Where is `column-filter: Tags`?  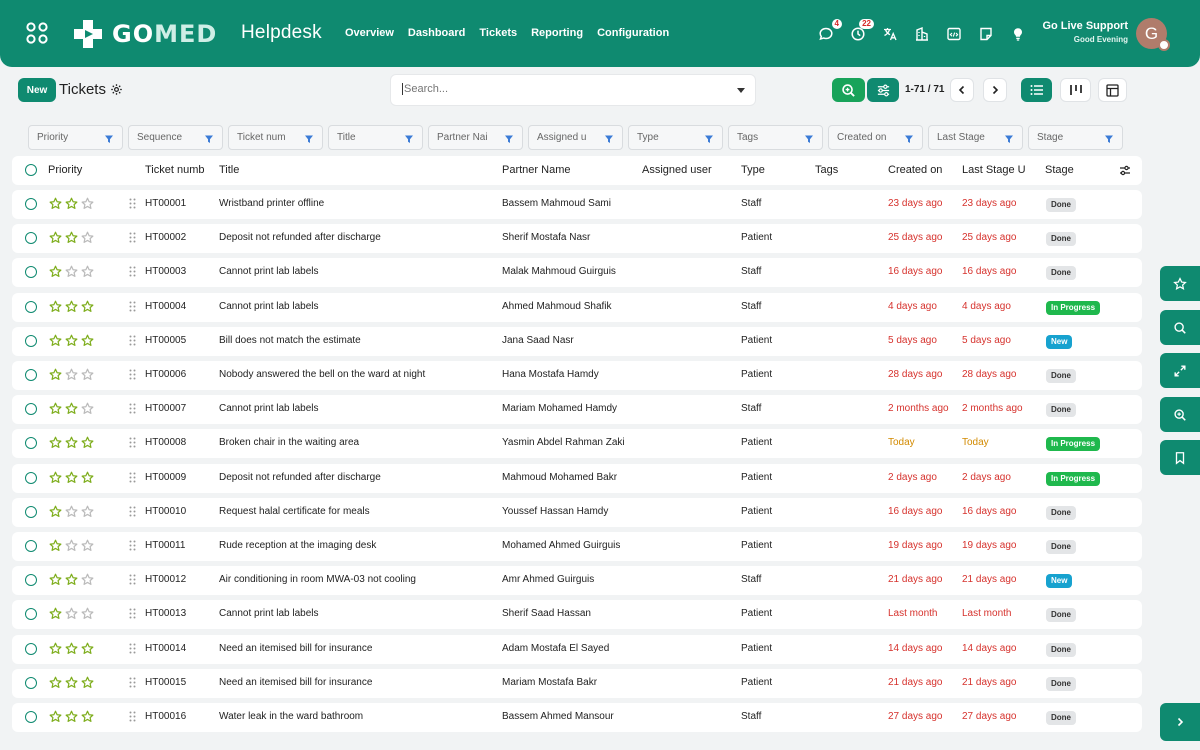
column-filter: Tags is located at coordinates (775, 137).